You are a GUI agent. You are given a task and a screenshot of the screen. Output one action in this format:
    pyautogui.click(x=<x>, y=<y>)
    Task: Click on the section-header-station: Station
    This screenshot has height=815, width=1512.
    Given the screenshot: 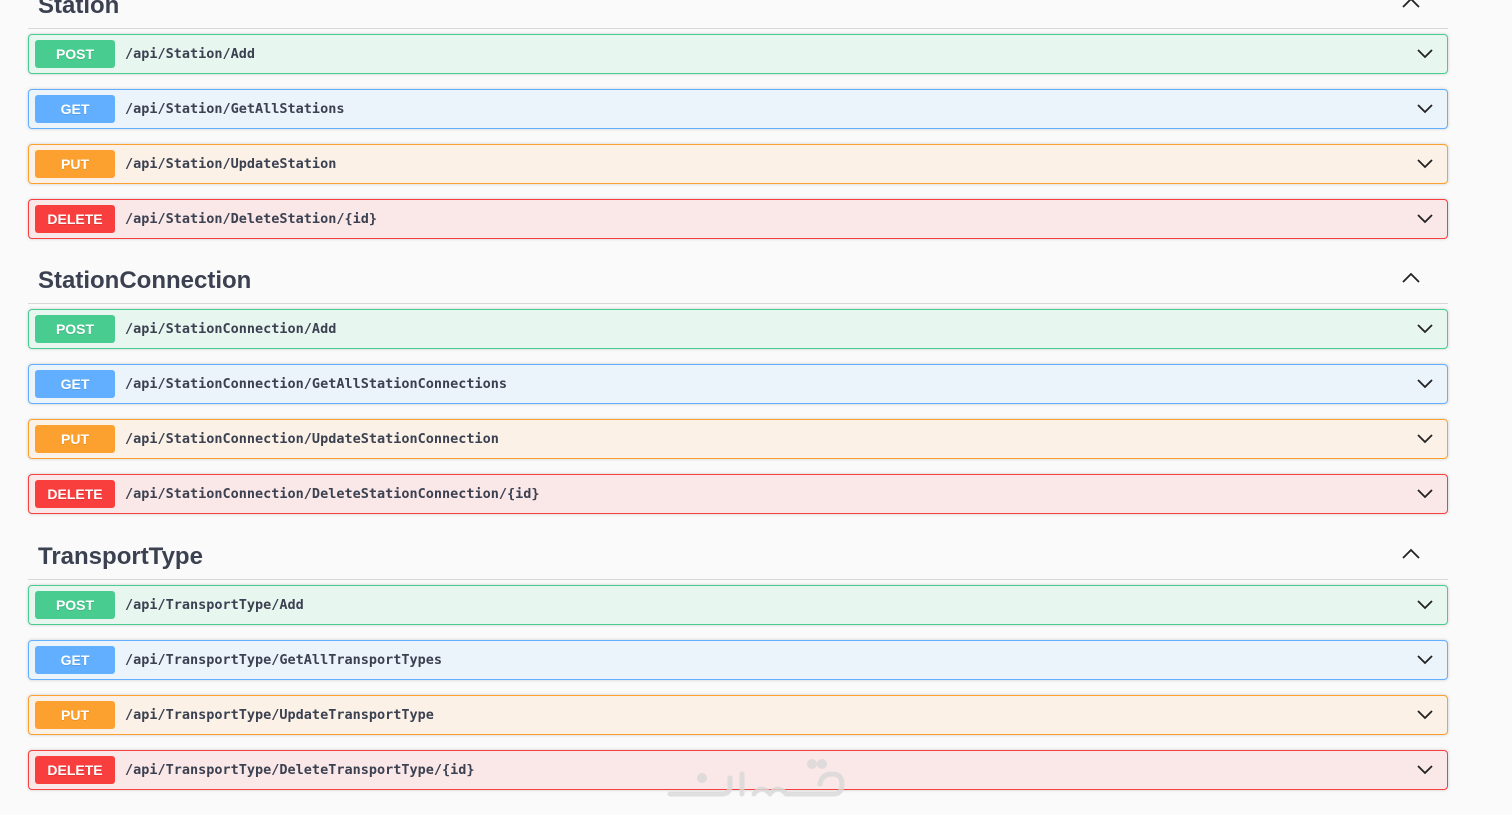 What is the action you would take?
    pyautogui.click(x=738, y=14)
    